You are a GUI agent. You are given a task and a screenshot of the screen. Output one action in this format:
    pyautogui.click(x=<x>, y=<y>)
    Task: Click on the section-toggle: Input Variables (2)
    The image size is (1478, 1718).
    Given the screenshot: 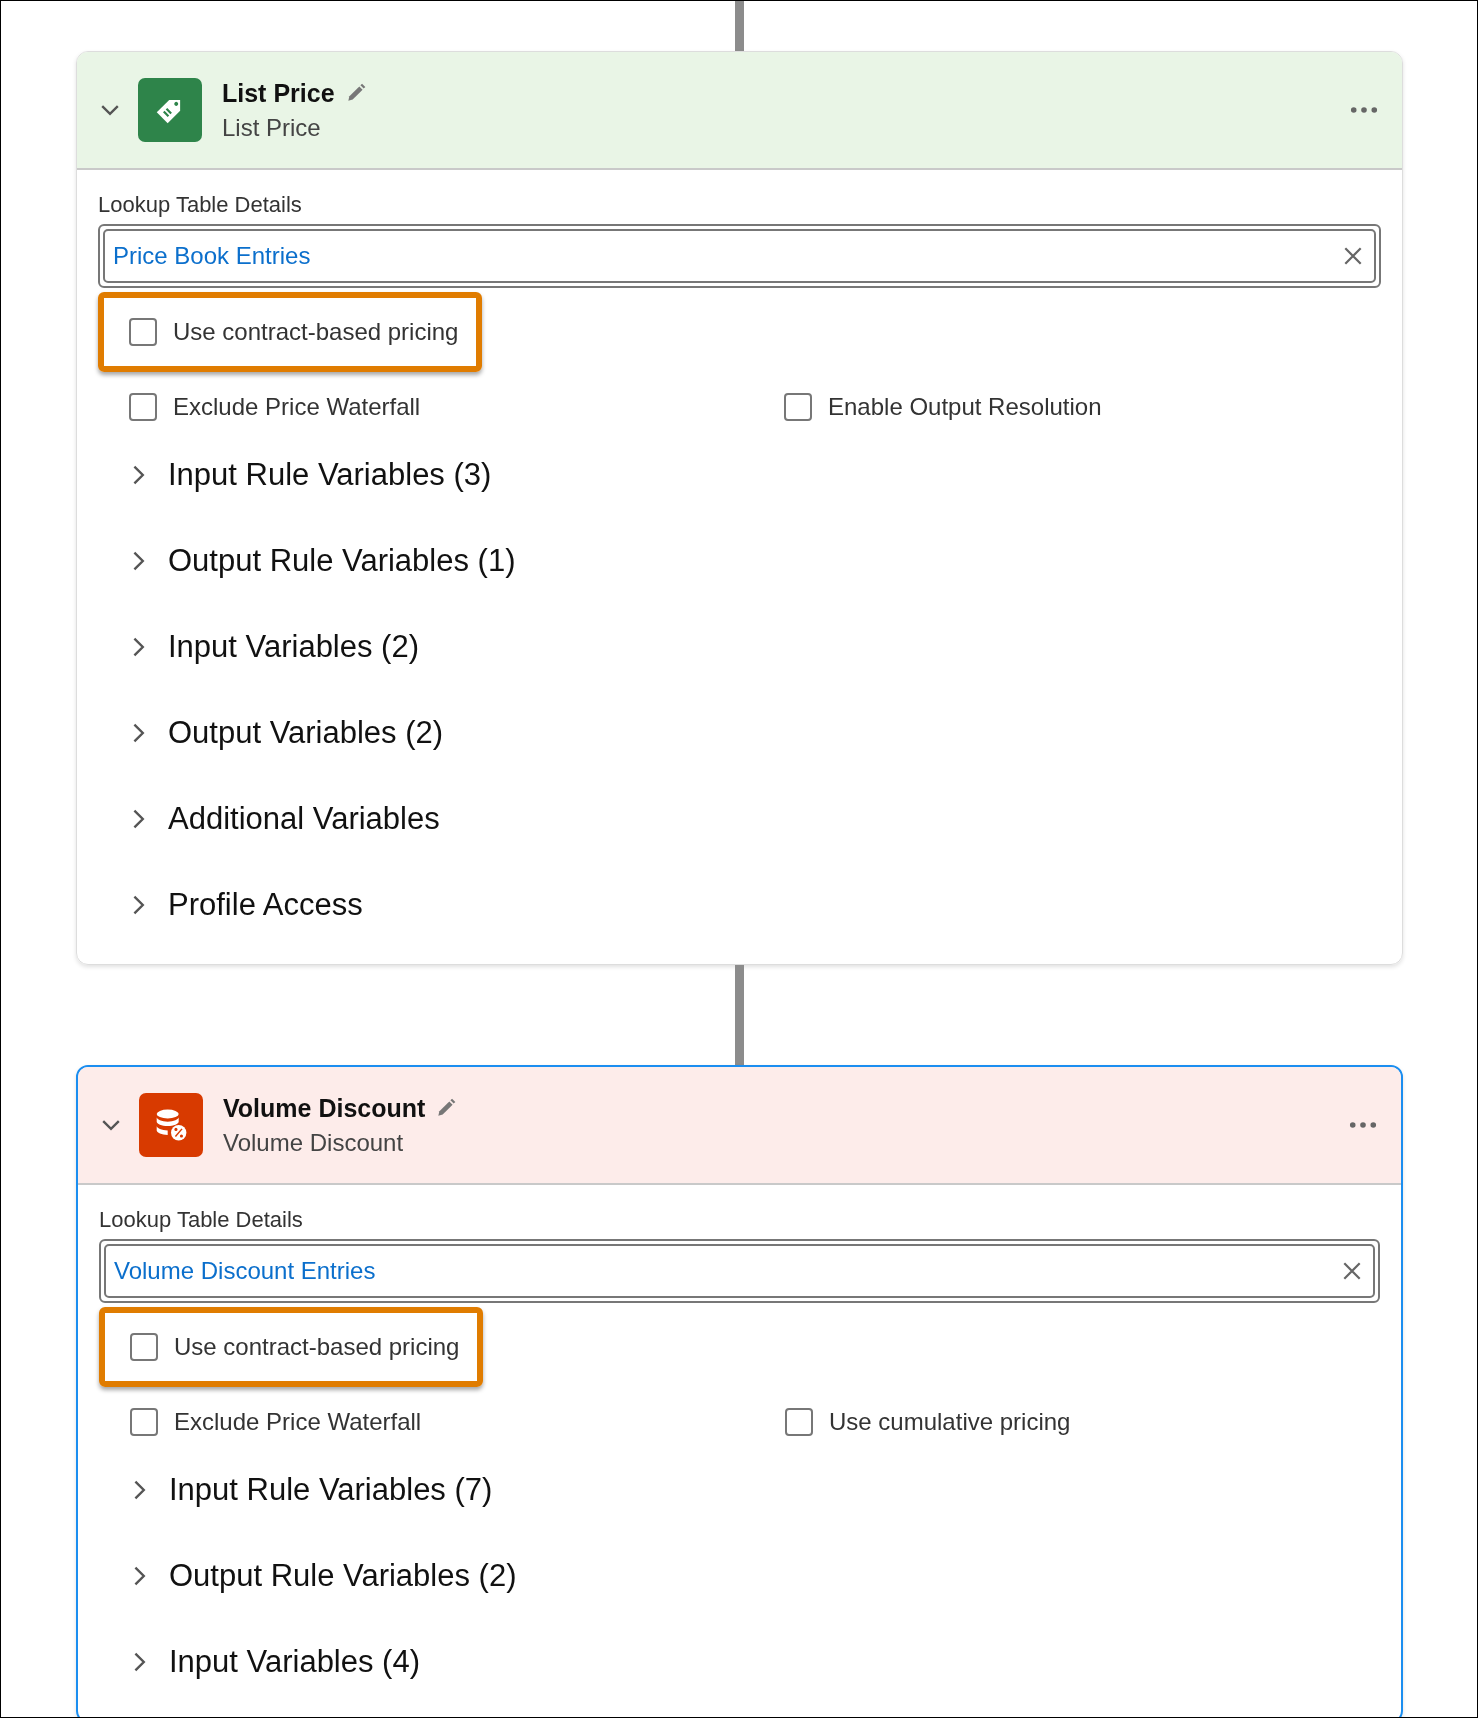 What is the action you would take?
    pyautogui.click(x=739, y=647)
    